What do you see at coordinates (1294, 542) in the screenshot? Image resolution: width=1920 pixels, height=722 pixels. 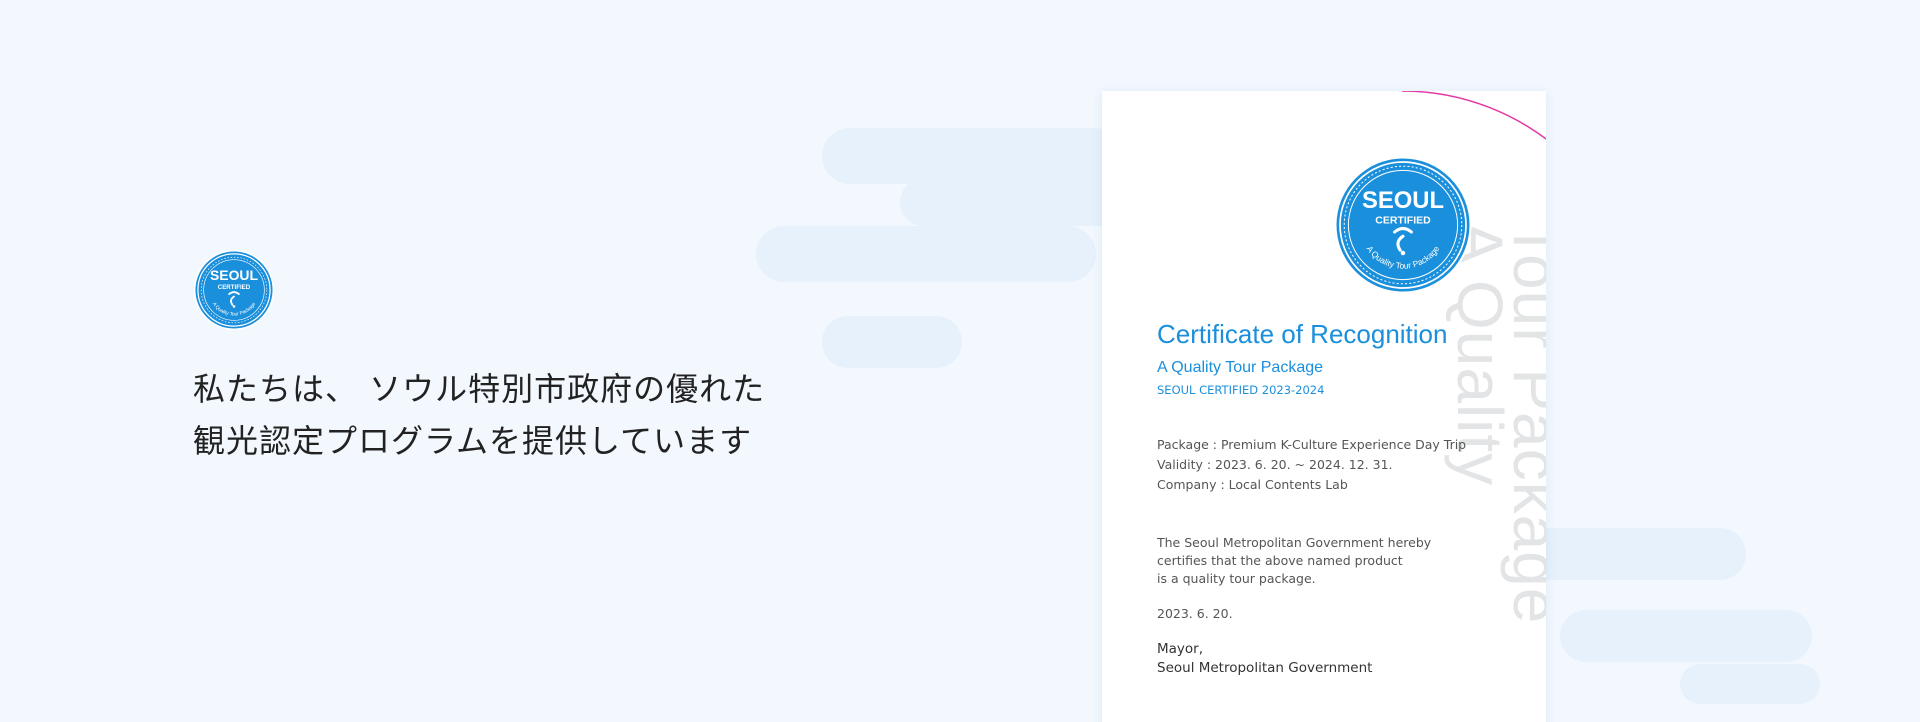 I see `statement-line-1: The Seoul Metropolitan Government hereby` at bounding box center [1294, 542].